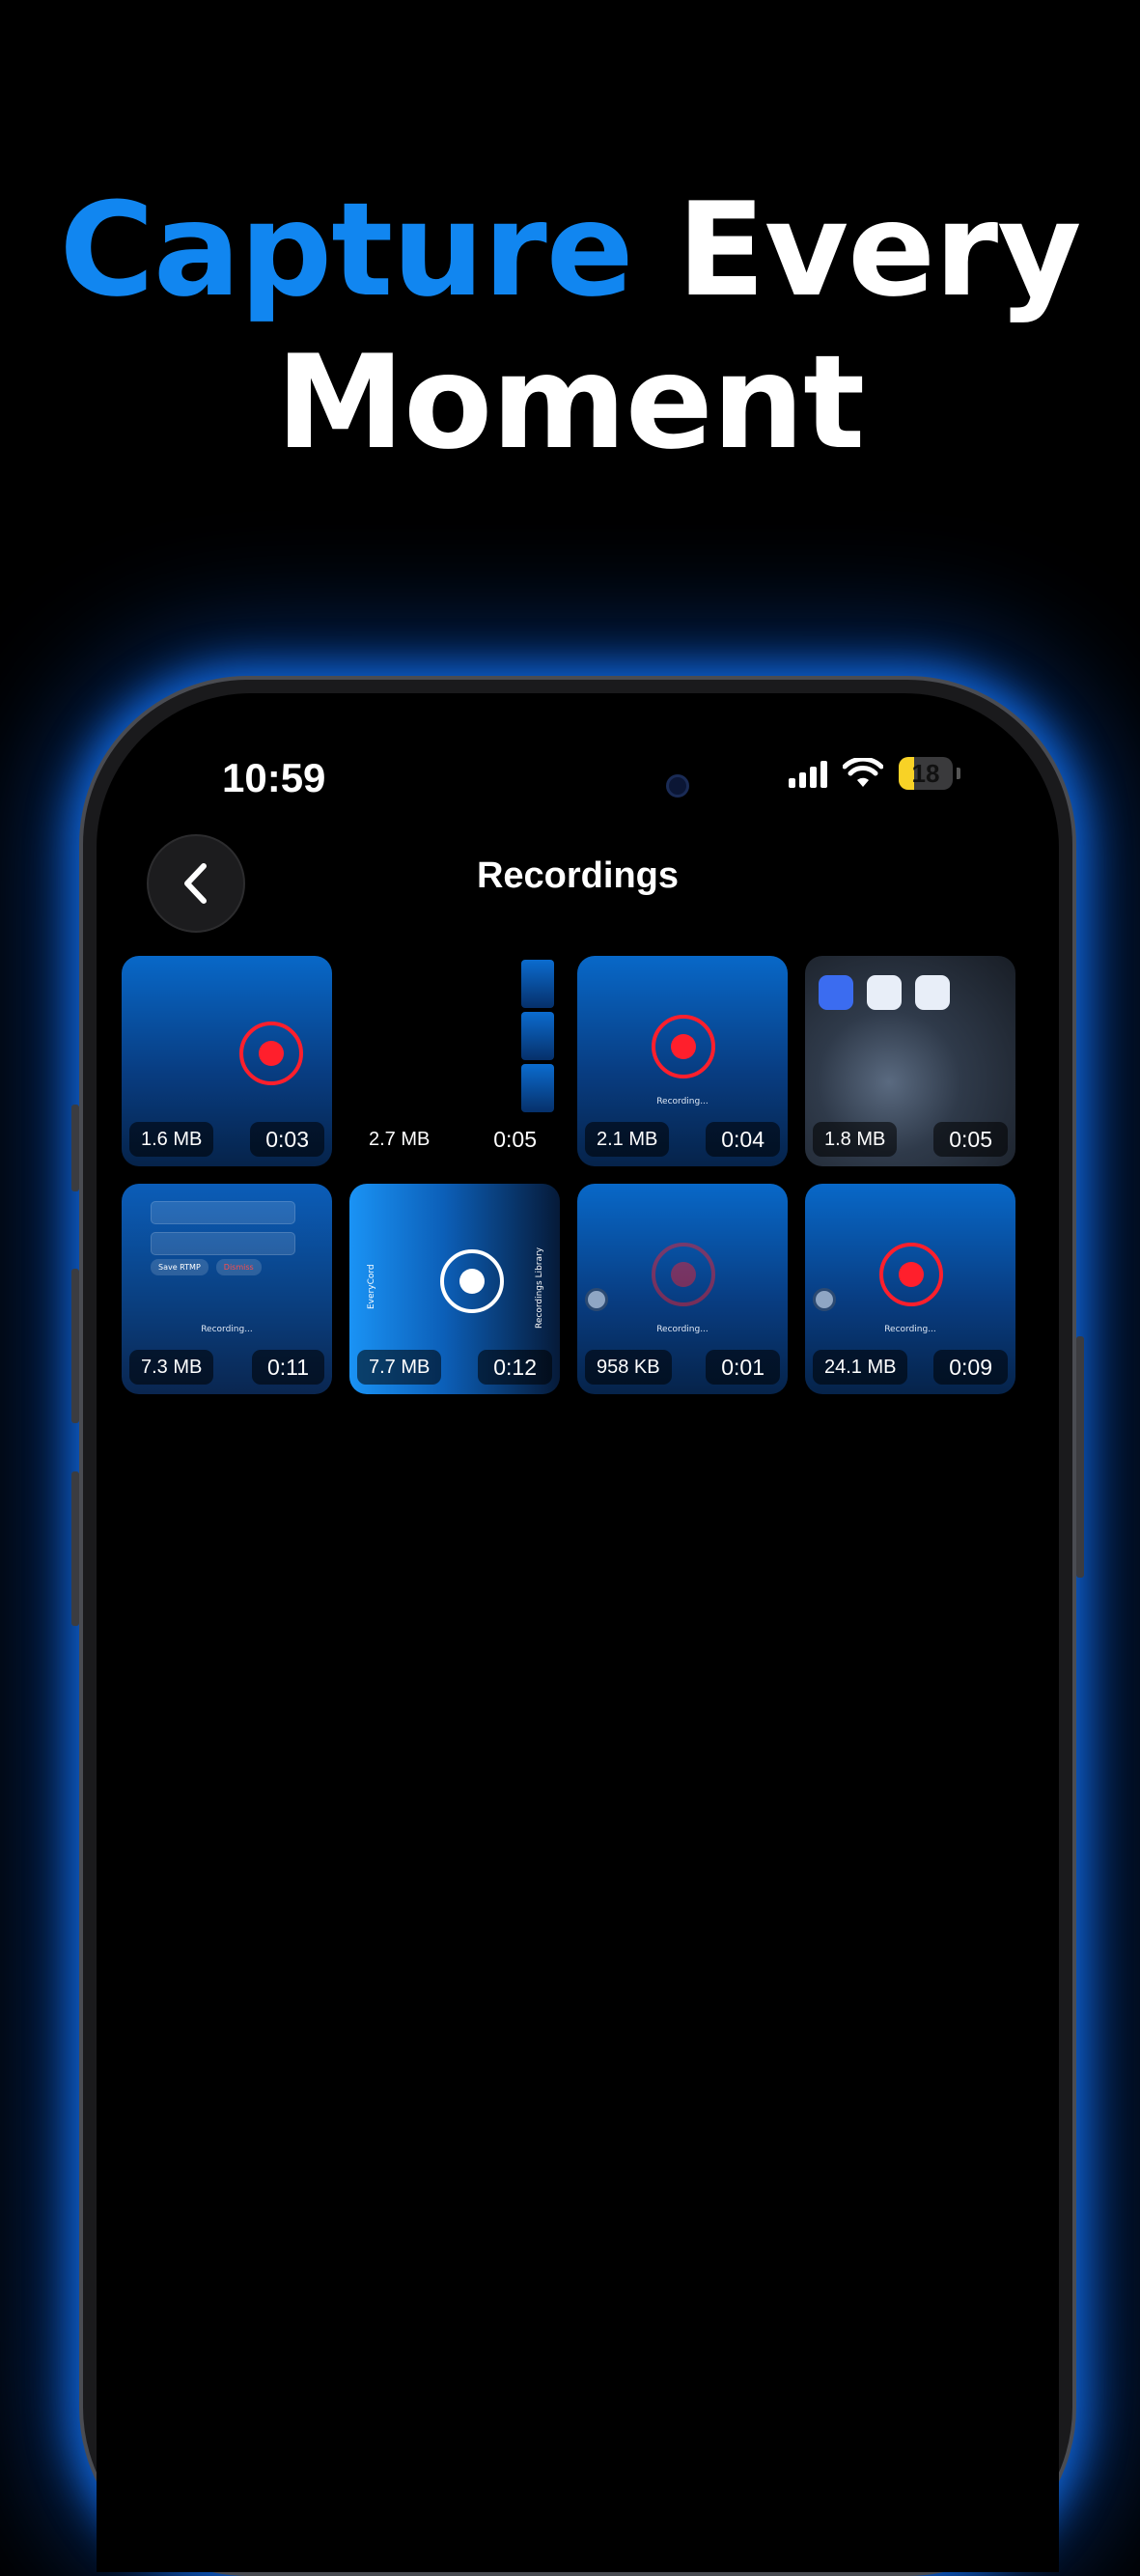 Image resolution: width=1140 pixels, height=2576 pixels. Describe the element at coordinates (238, 1267) in the screenshot. I see `dismiss-label: Dismiss` at that location.